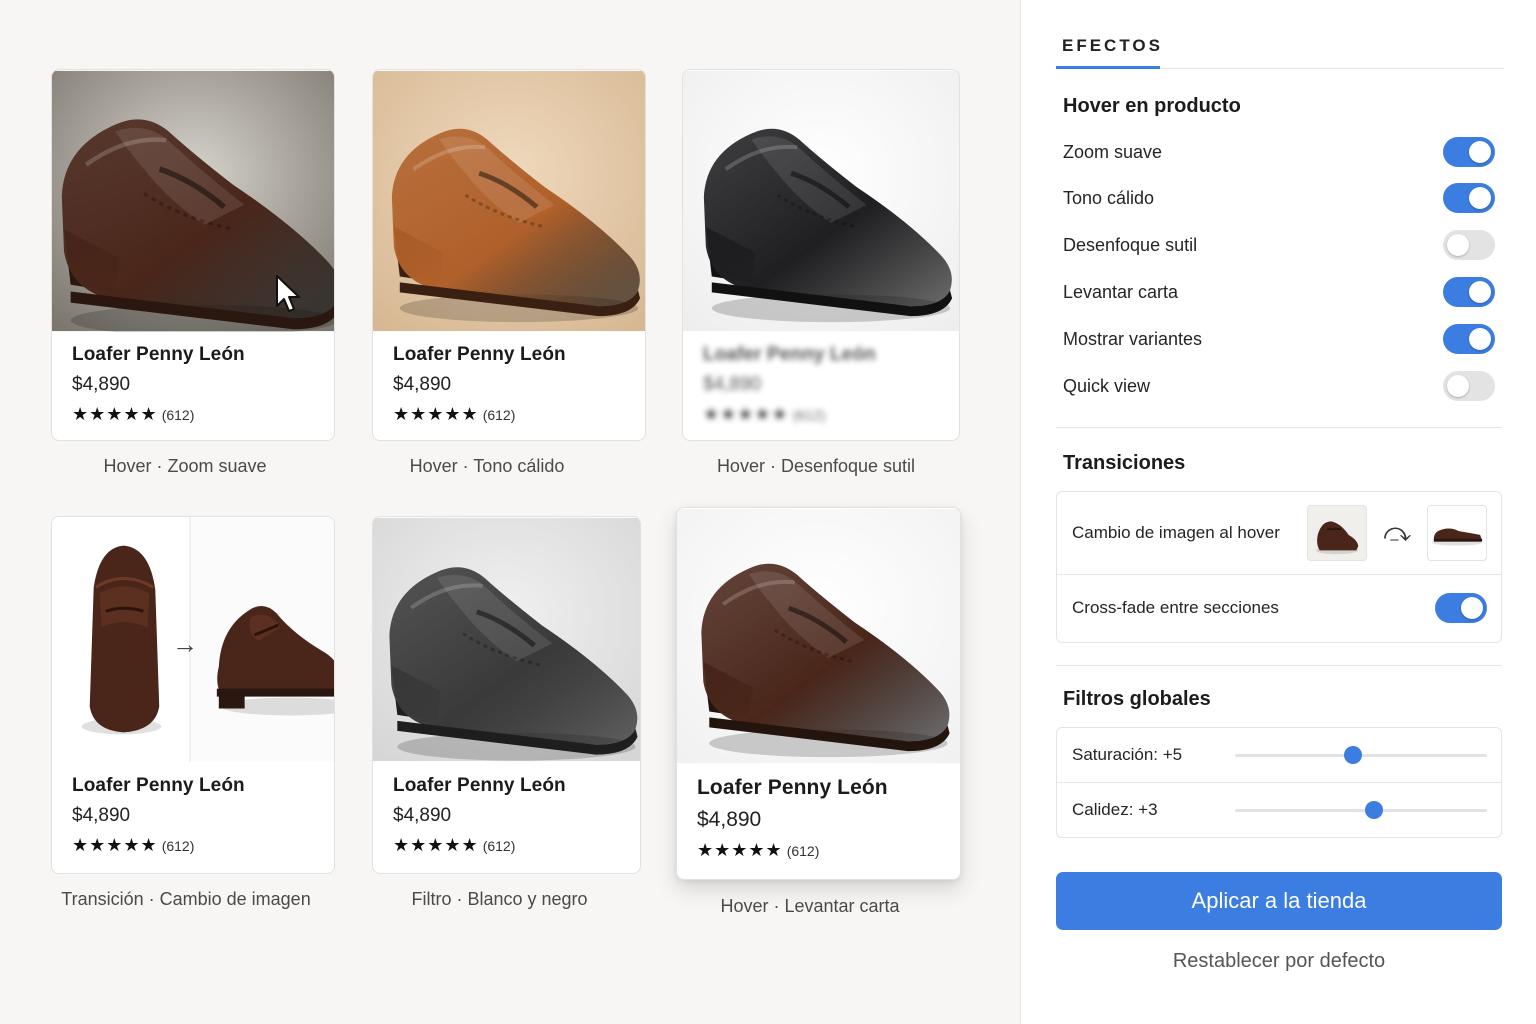 The height and width of the screenshot is (1024, 1536). I want to click on saturation-slider, so click(1361, 755).